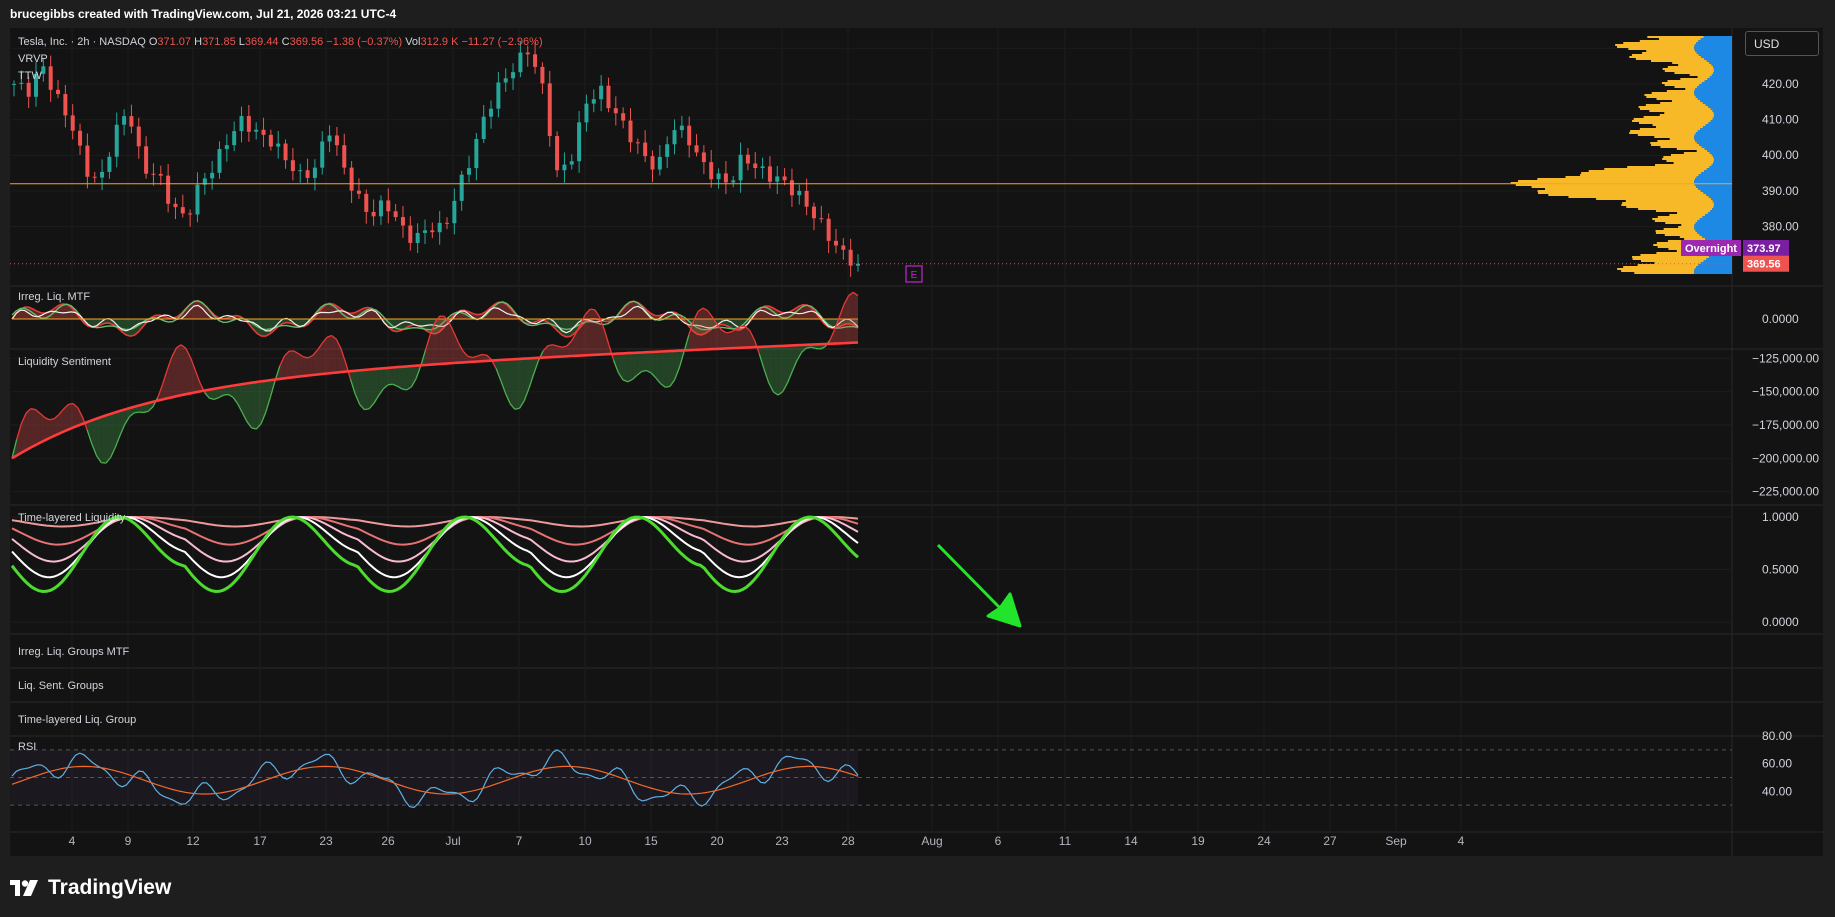  I want to click on tradingview-logo-icon, so click(24, 888).